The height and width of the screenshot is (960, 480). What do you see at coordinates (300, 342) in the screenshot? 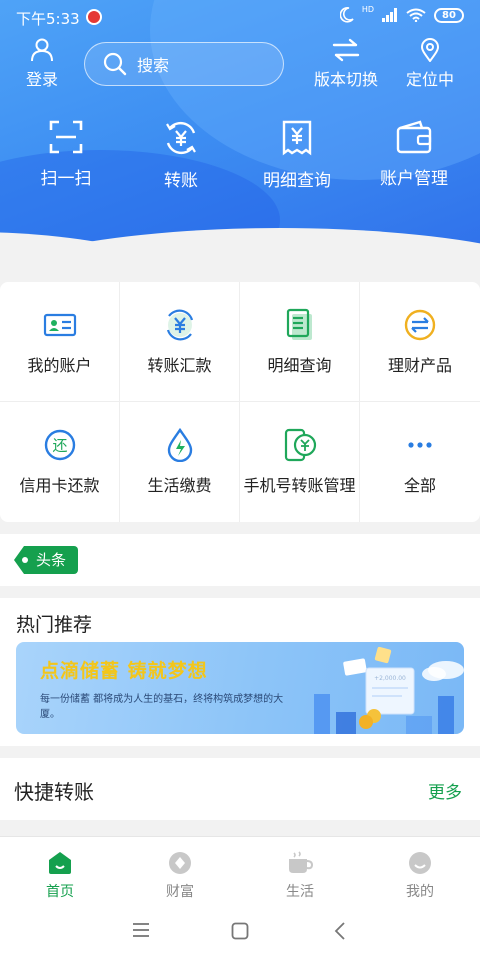
I see `grid-item-statement: 明细查询` at bounding box center [300, 342].